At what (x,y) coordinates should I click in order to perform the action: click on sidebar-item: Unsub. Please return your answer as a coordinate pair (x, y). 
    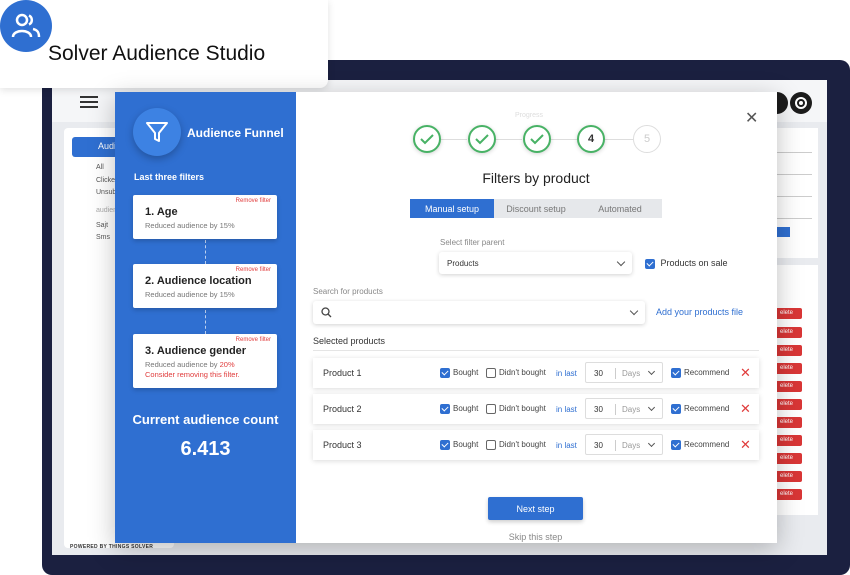
    Looking at the image, I should click on (106, 192).